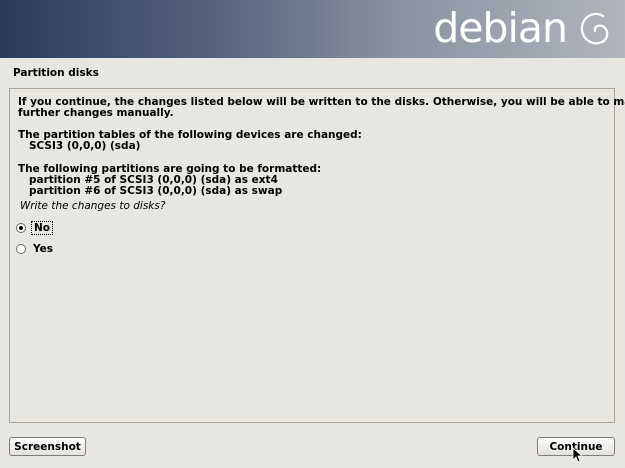  Describe the element at coordinates (21, 249) in the screenshot. I see `radio-yes` at that location.